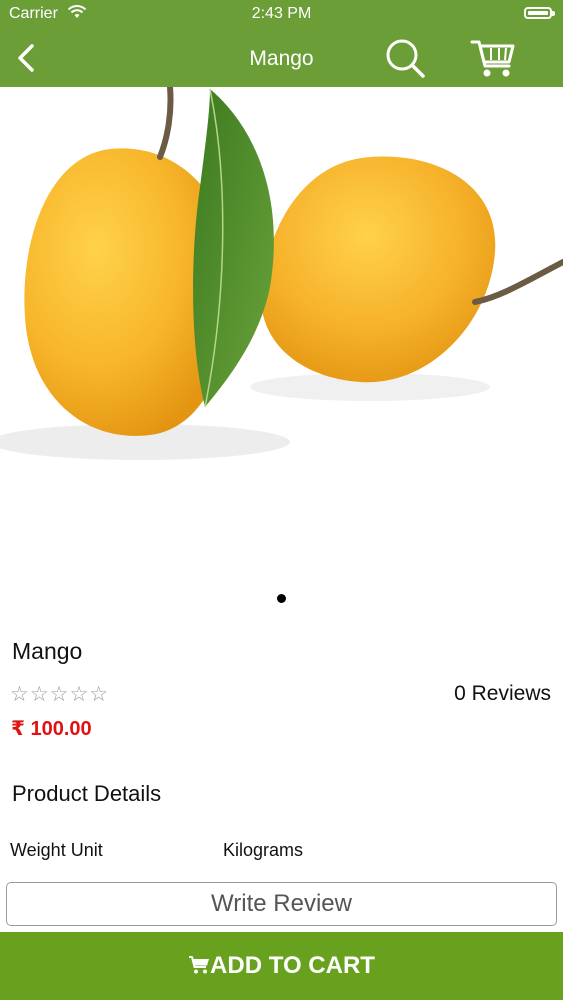  Describe the element at coordinates (539, 13) in the screenshot. I see `battery-icon` at that location.